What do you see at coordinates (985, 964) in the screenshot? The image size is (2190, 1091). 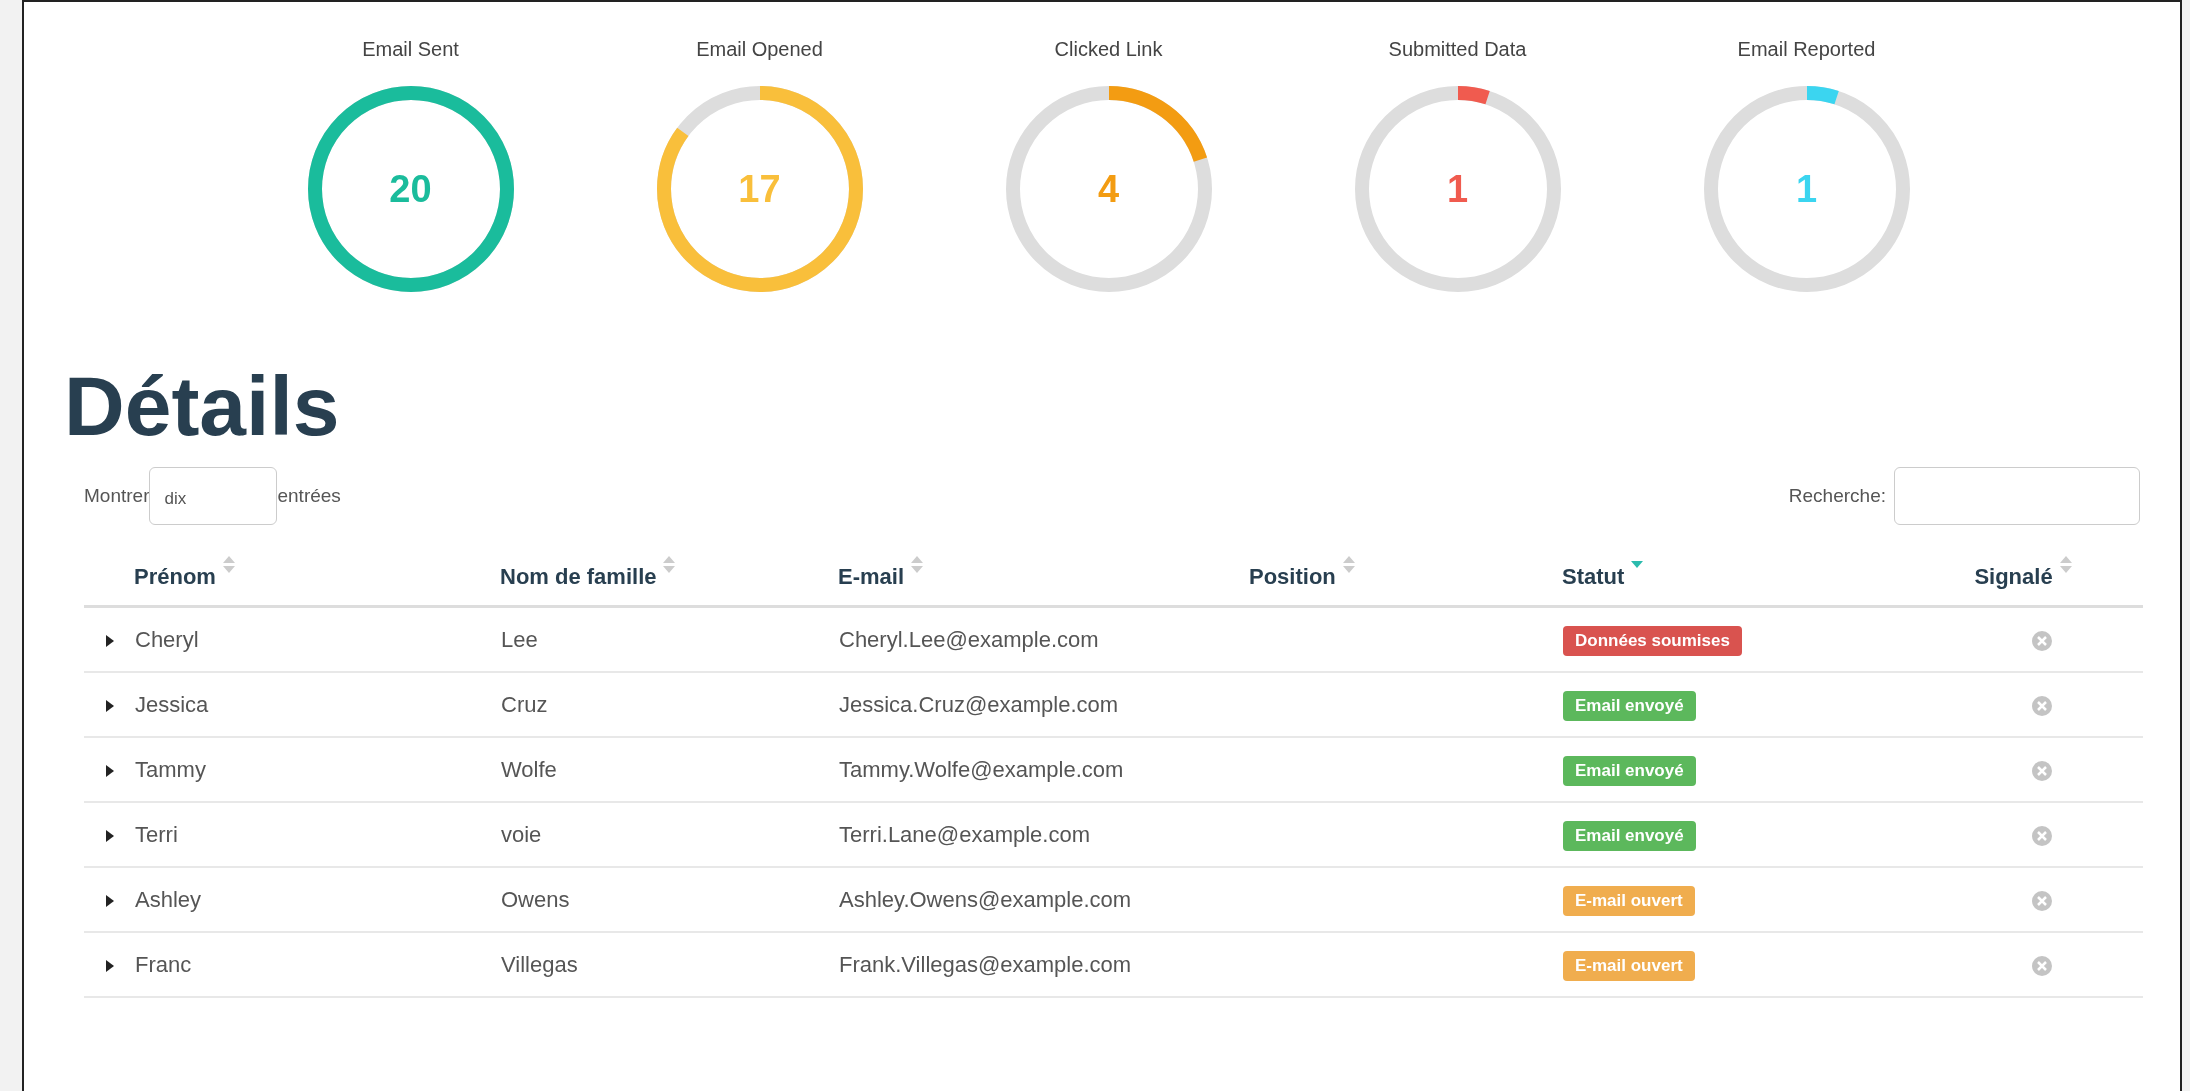 I see `table-cell: Frank.Villegas@example.com` at bounding box center [985, 964].